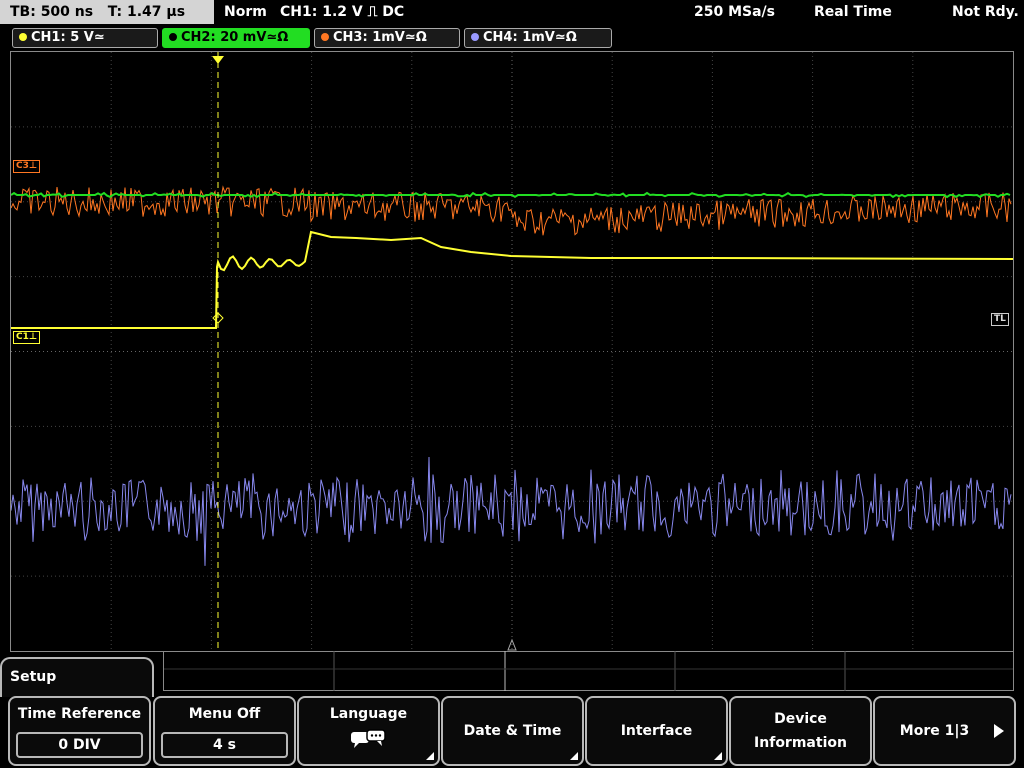  What do you see at coordinates (224, 731) in the screenshot?
I see `menu-off-softkey: Menu Off 4 s` at bounding box center [224, 731].